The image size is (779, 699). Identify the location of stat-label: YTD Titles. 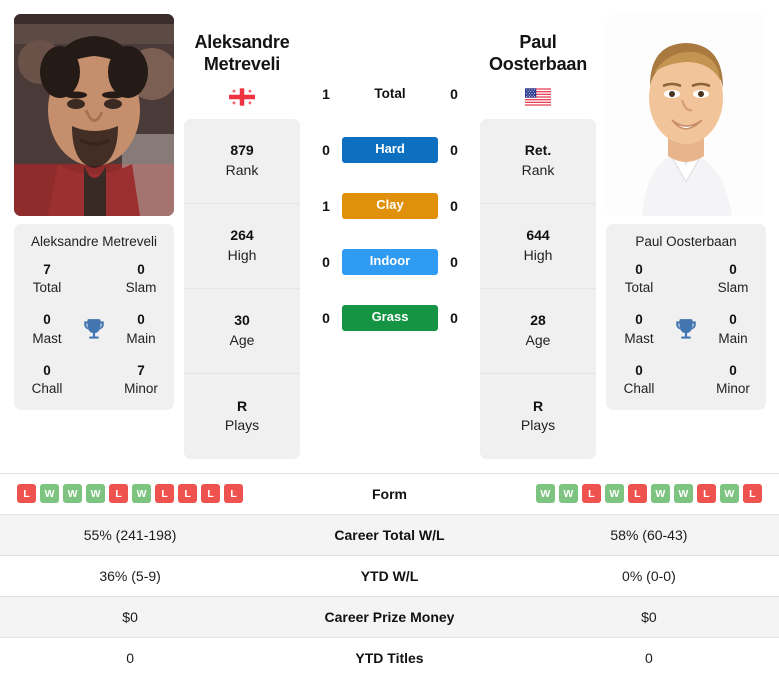
(389, 658).